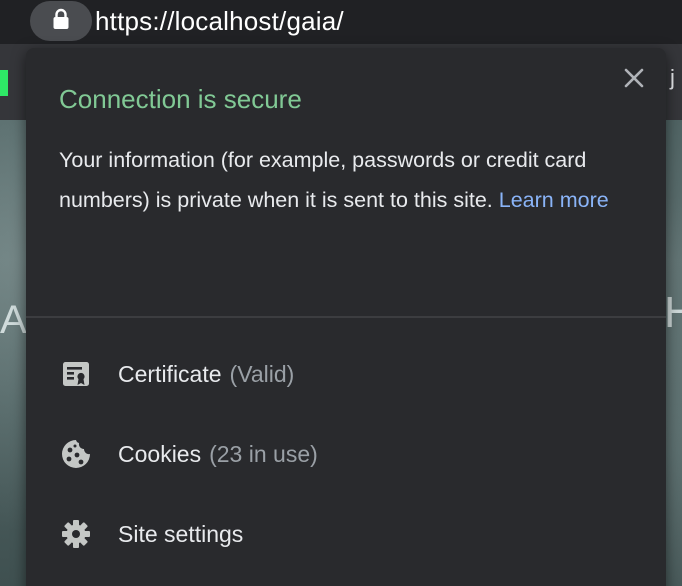 The image size is (682, 586). What do you see at coordinates (181, 533) in the screenshot?
I see `site-settings-label: Site settings` at bounding box center [181, 533].